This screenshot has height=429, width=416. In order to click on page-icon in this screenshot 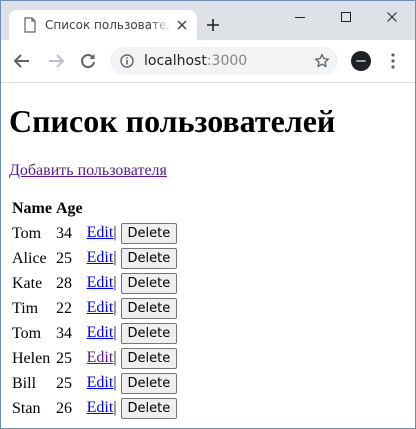, I will do `click(30, 25)`.